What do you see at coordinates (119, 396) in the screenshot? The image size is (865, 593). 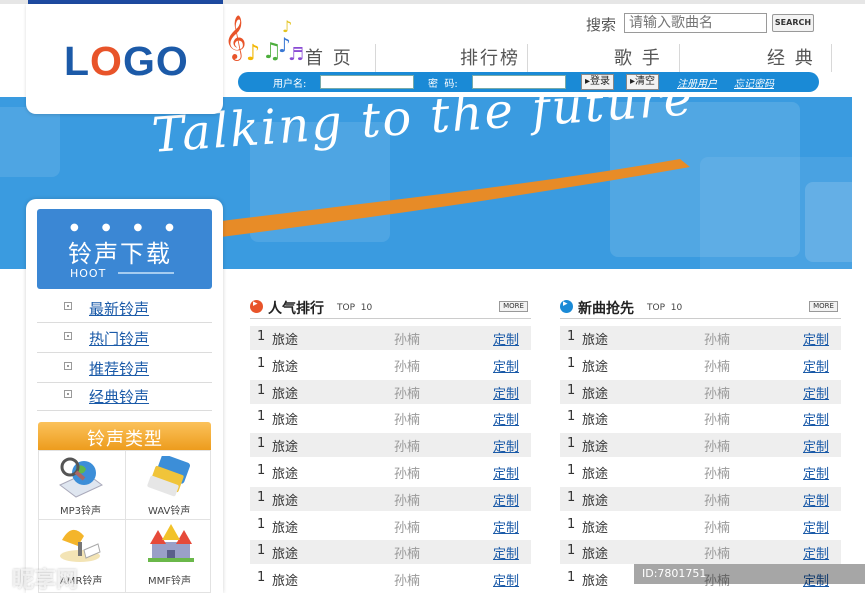 I see `sidebar-item-label: 经典铃声` at bounding box center [119, 396].